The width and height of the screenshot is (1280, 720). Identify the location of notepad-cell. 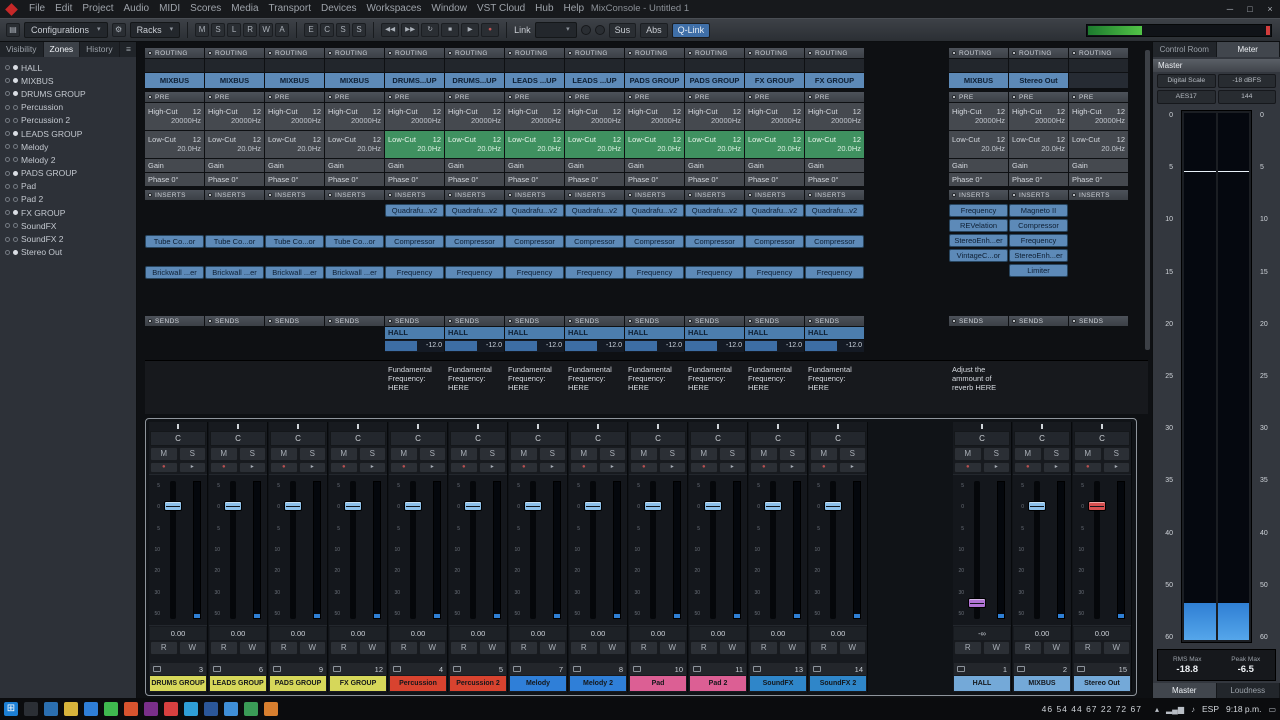
(174, 387).